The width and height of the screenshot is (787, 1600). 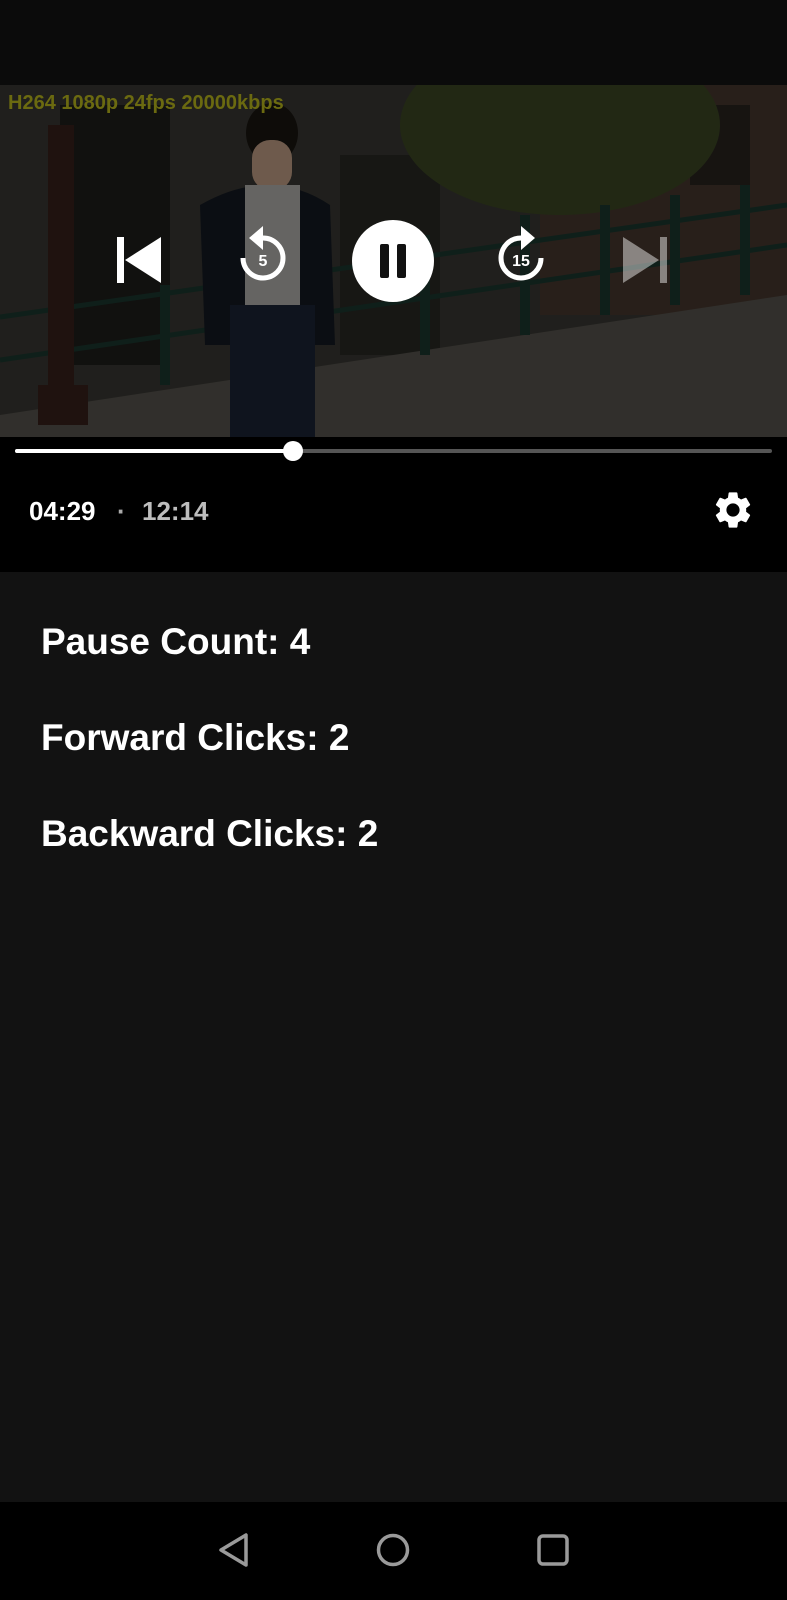 I want to click on seek-progress, so click(x=154, y=451).